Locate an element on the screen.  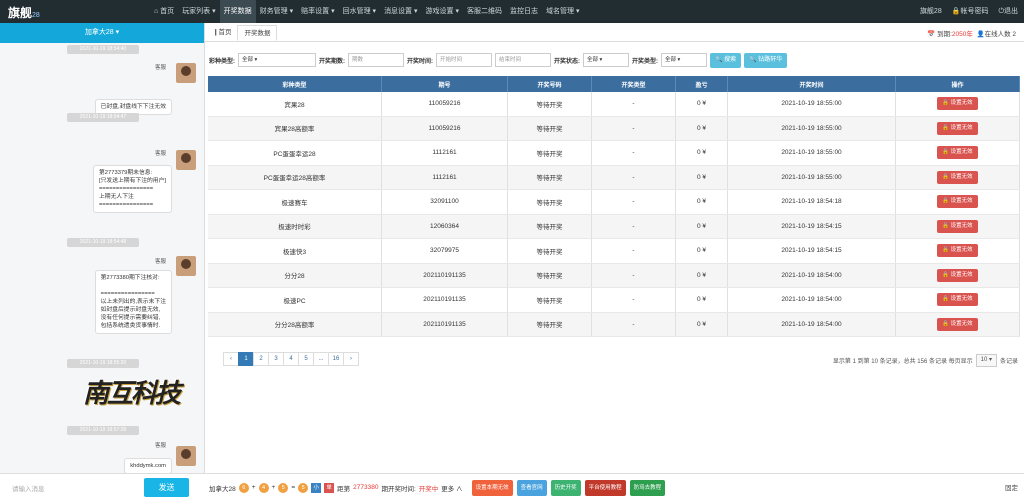
menu-qrcode: 客服二维码 is located at coordinates (484, 11).